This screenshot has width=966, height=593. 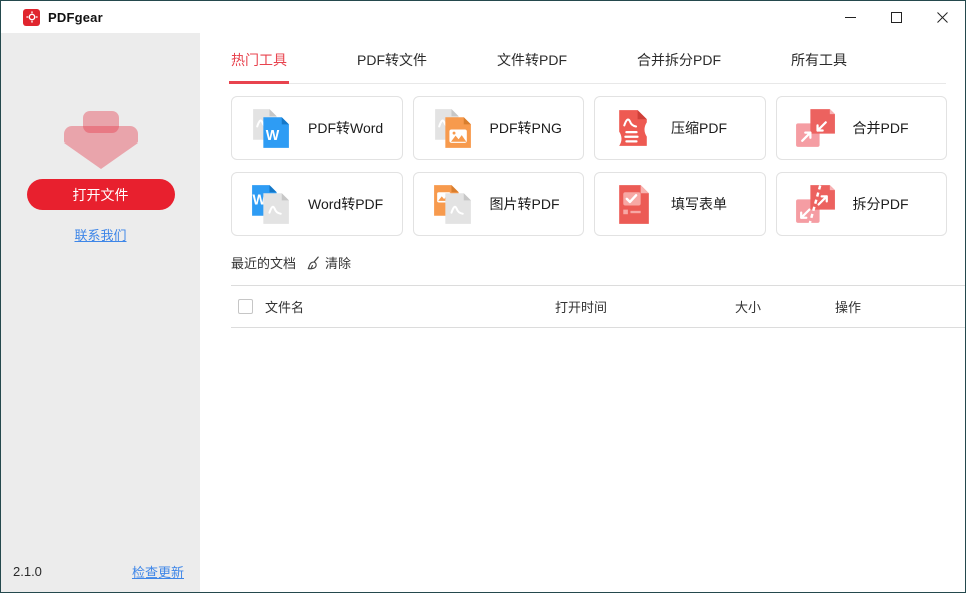 What do you see at coordinates (679, 66) in the screenshot?
I see `tab-merge-split-pdf: 合并拆分PDF` at bounding box center [679, 66].